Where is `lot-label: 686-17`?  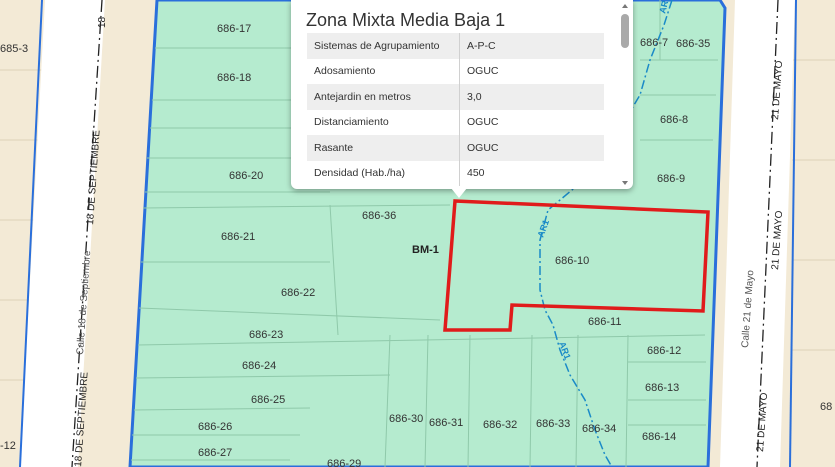 lot-label: 686-17 is located at coordinates (234, 29).